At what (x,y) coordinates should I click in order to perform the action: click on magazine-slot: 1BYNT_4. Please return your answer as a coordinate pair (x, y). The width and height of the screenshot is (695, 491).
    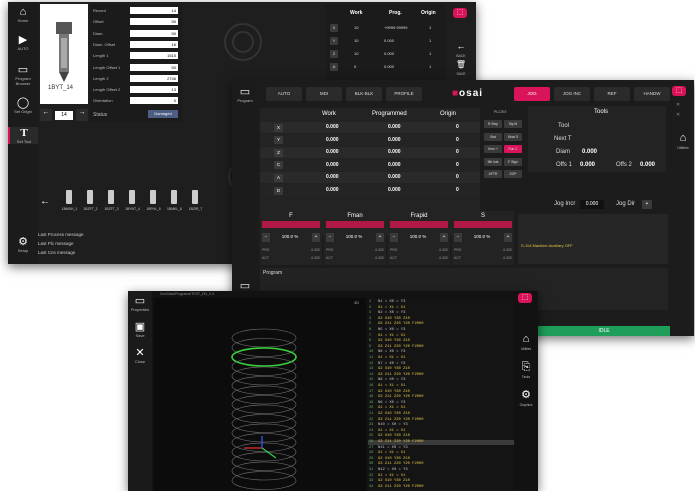
    Looking at the image, I should click on (132, 202).